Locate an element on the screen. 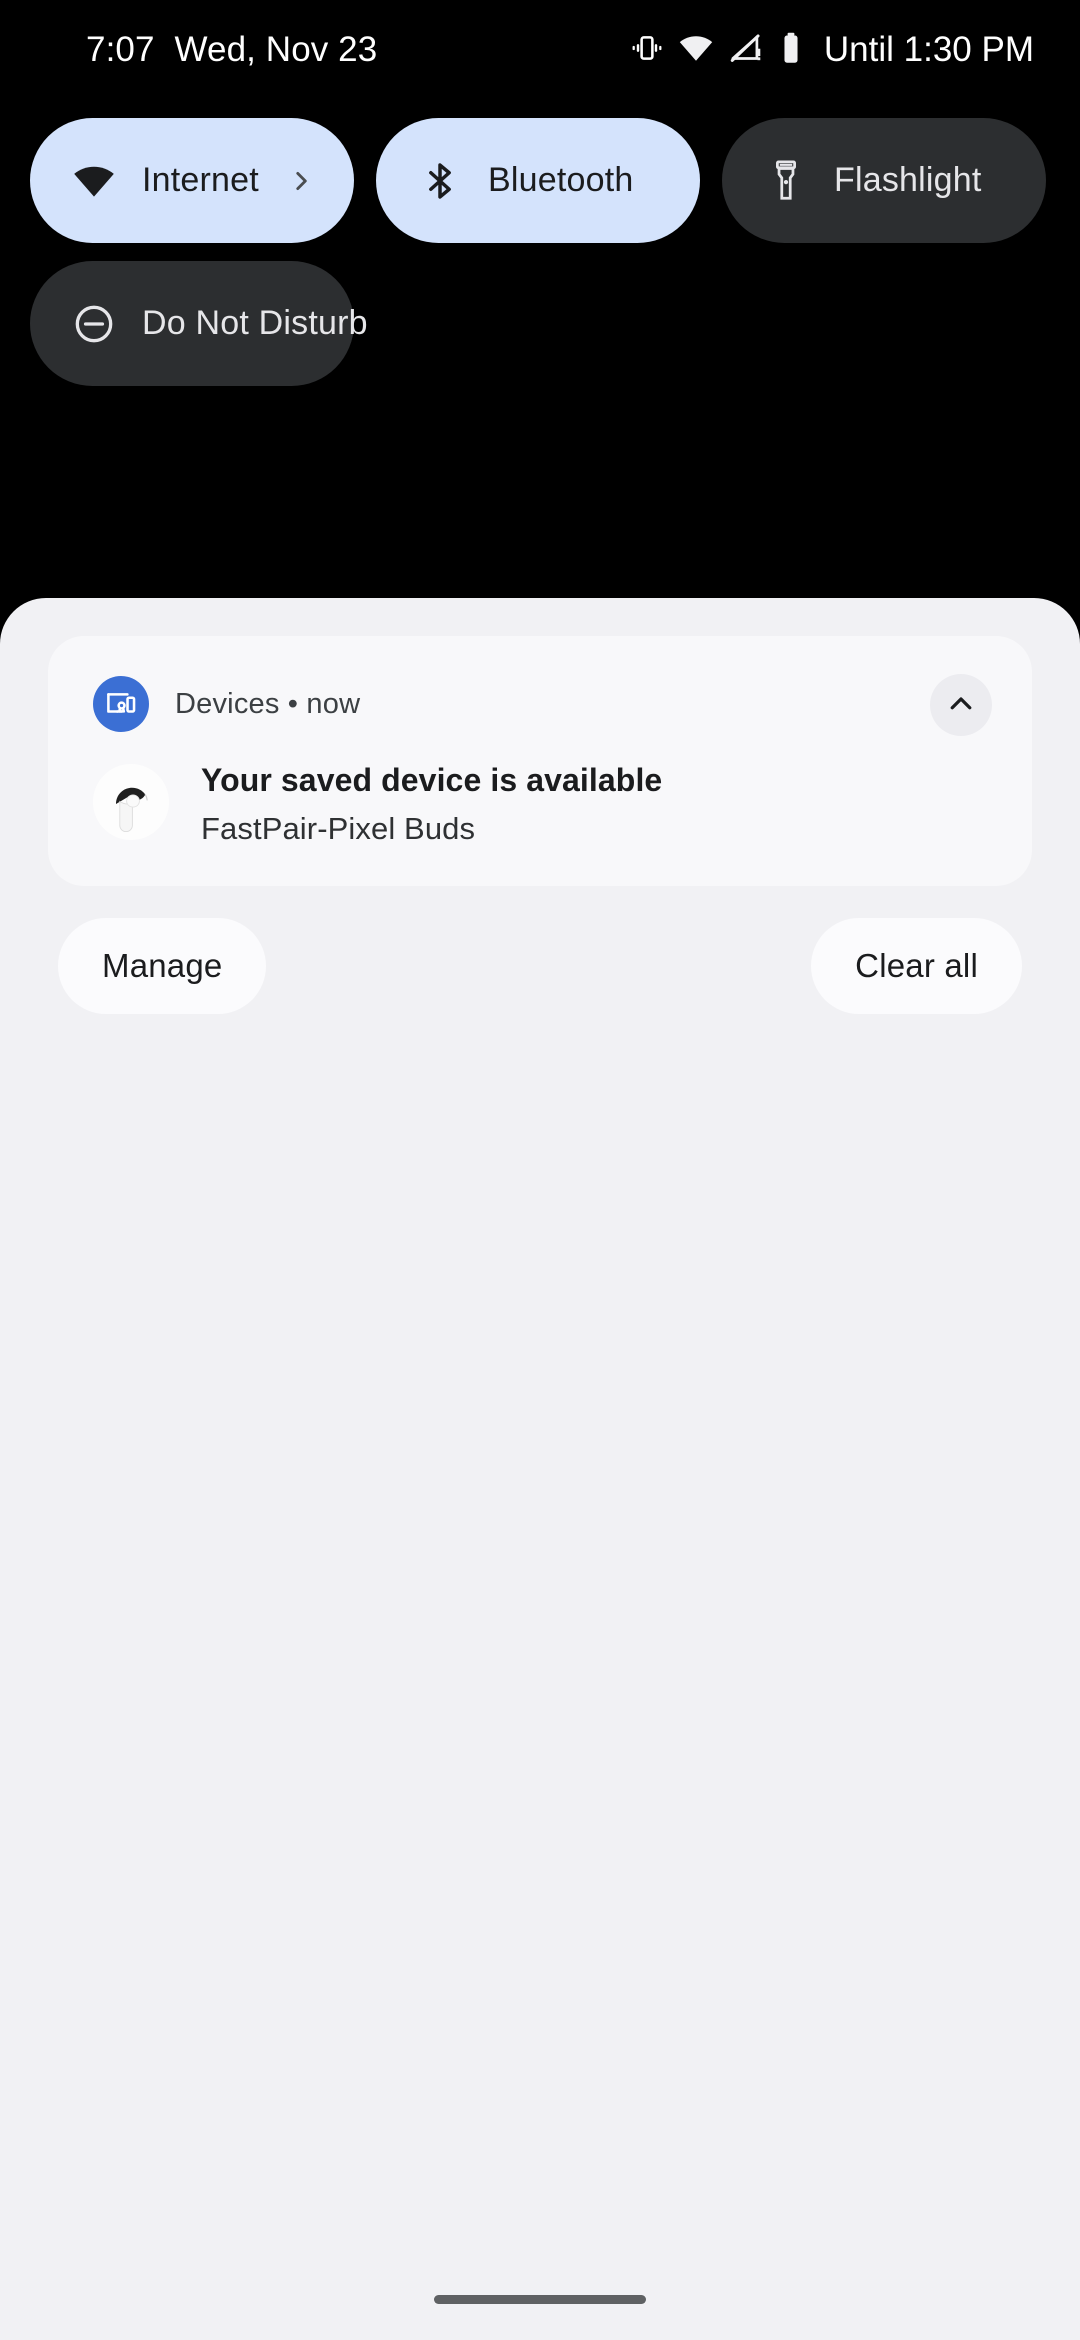  notification-header: Devices • now is located at coordinates (542, 705).